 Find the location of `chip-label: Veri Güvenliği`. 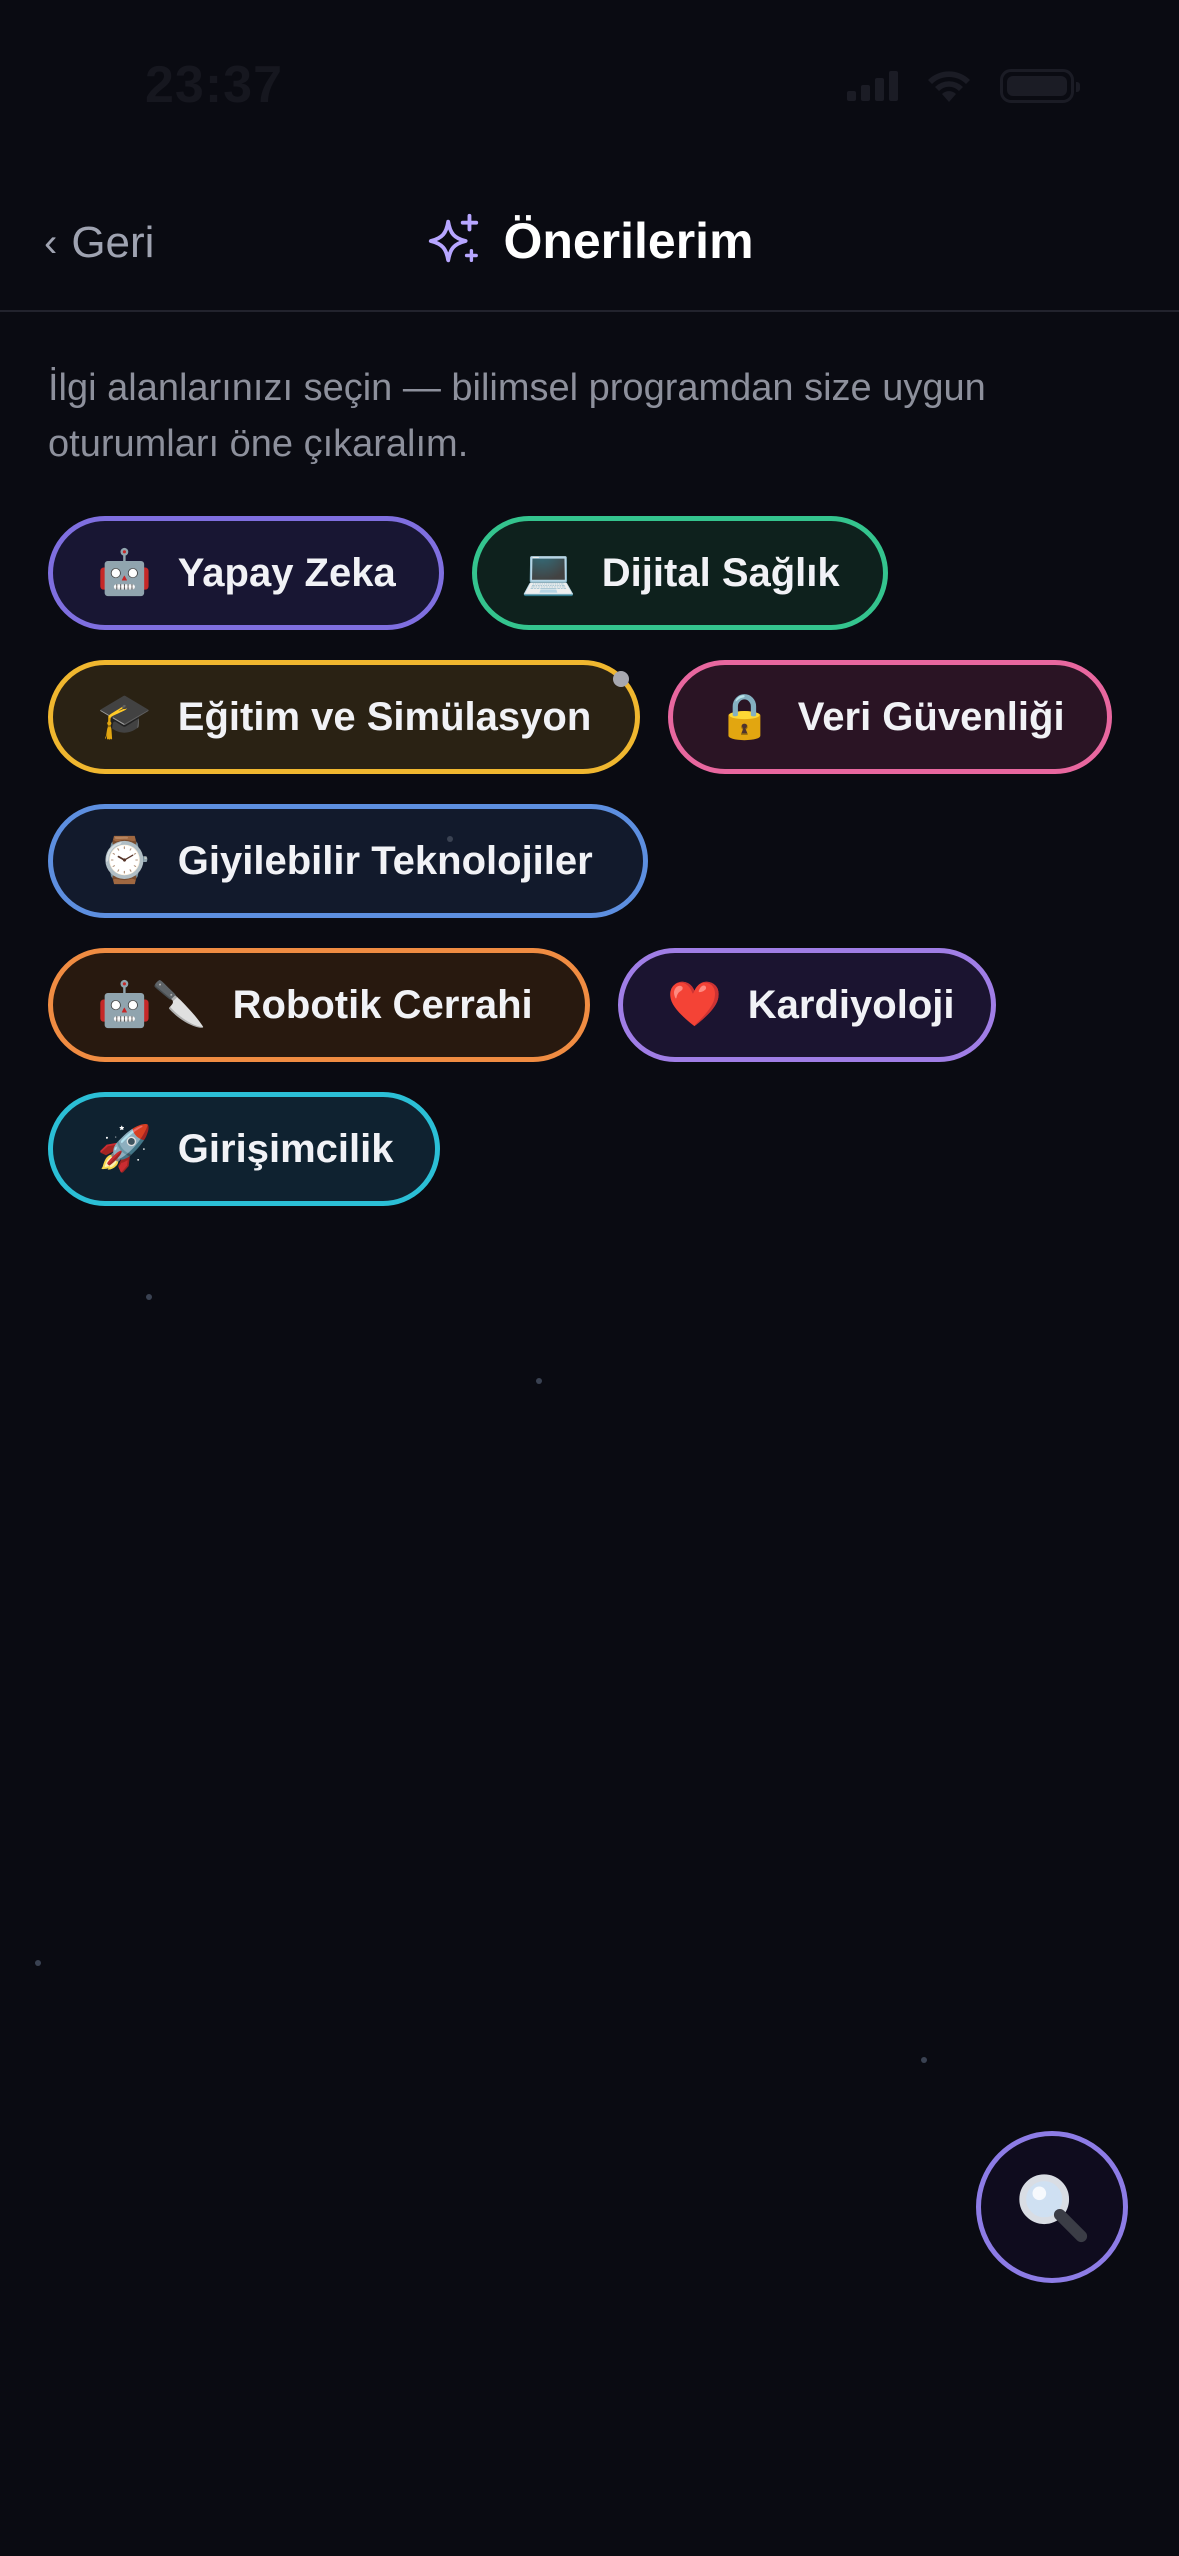

chip-label: Veri Güvenliği is located at coordinates (931, 716).